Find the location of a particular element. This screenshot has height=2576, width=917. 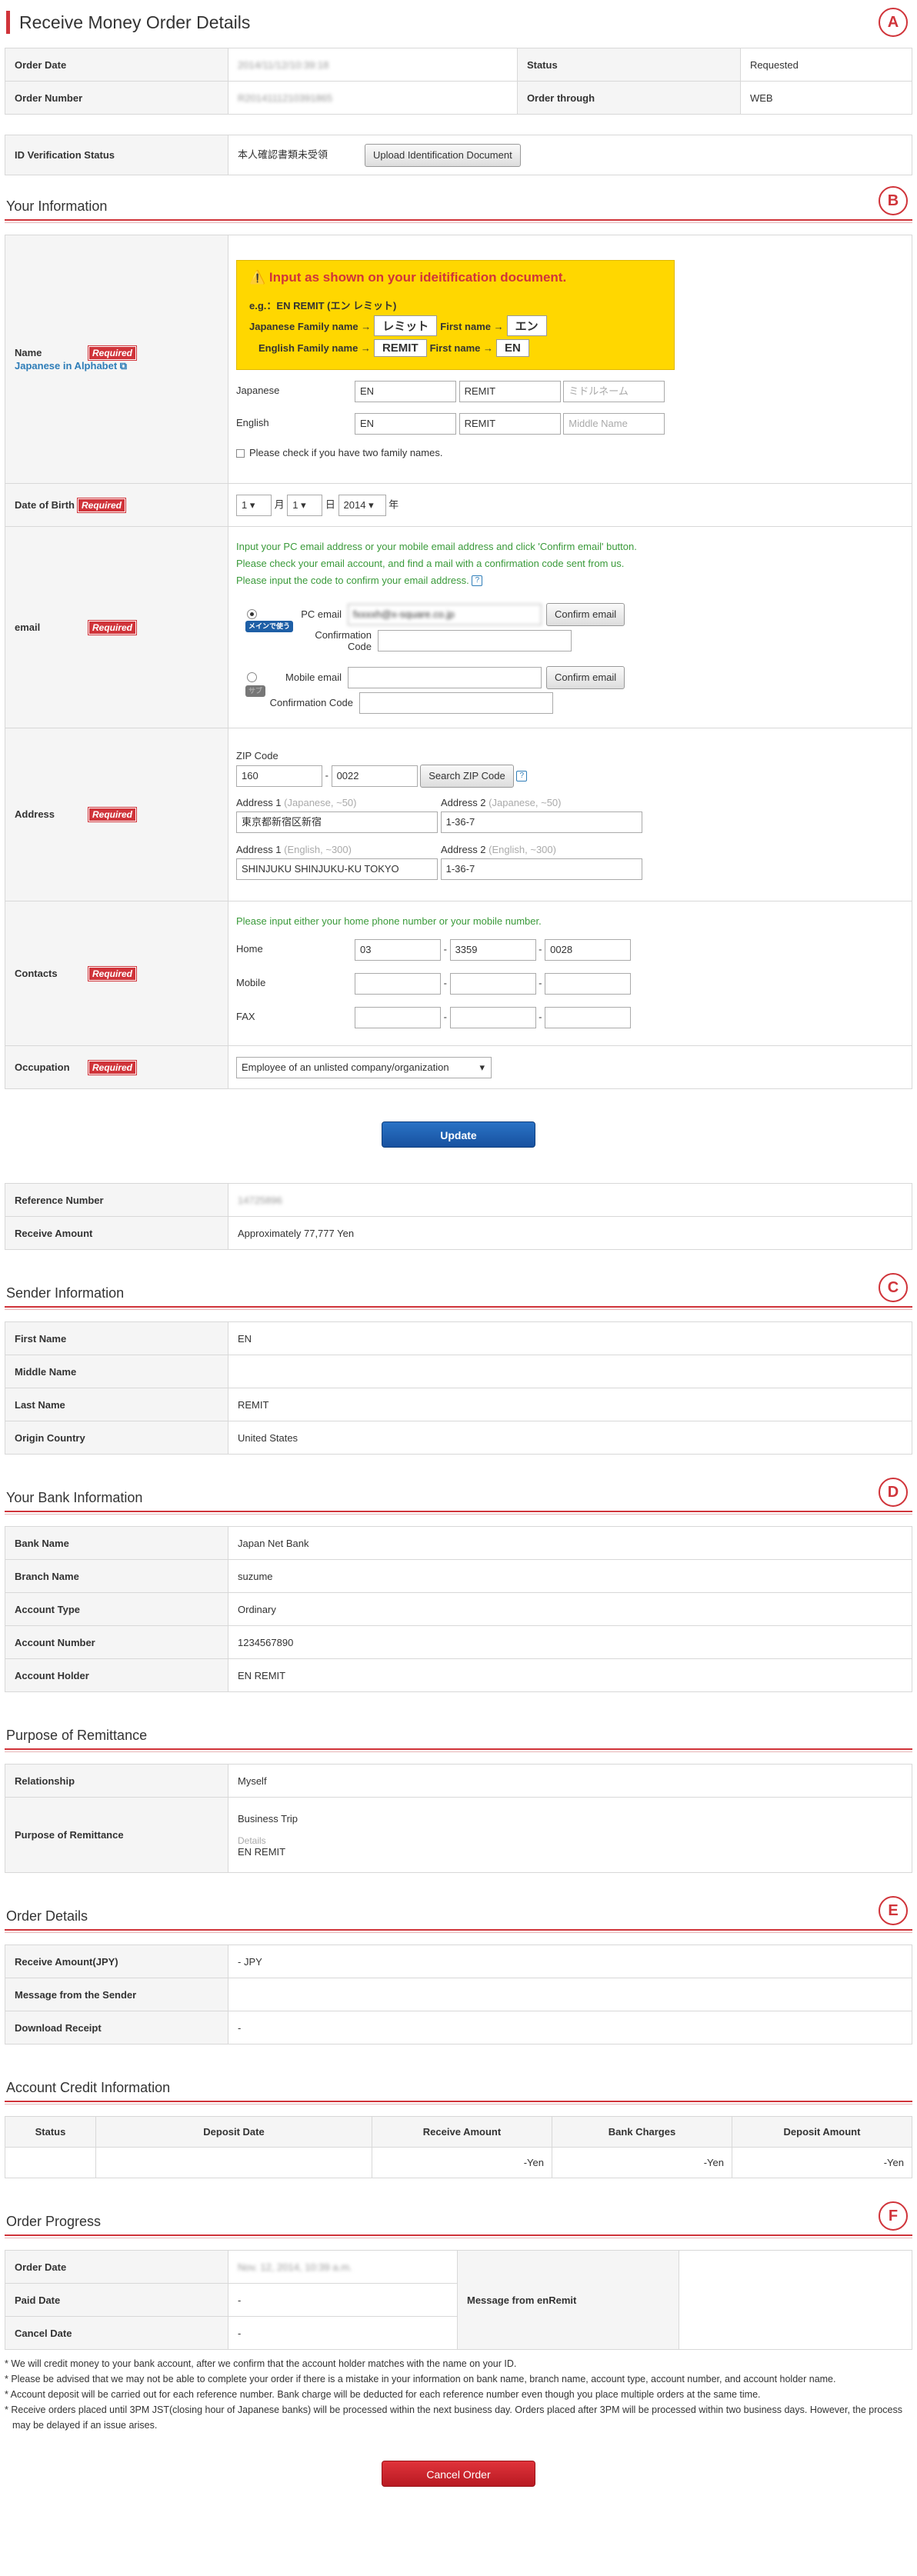

external-link-icon: ⧉ is located at coordinates (122, 366).